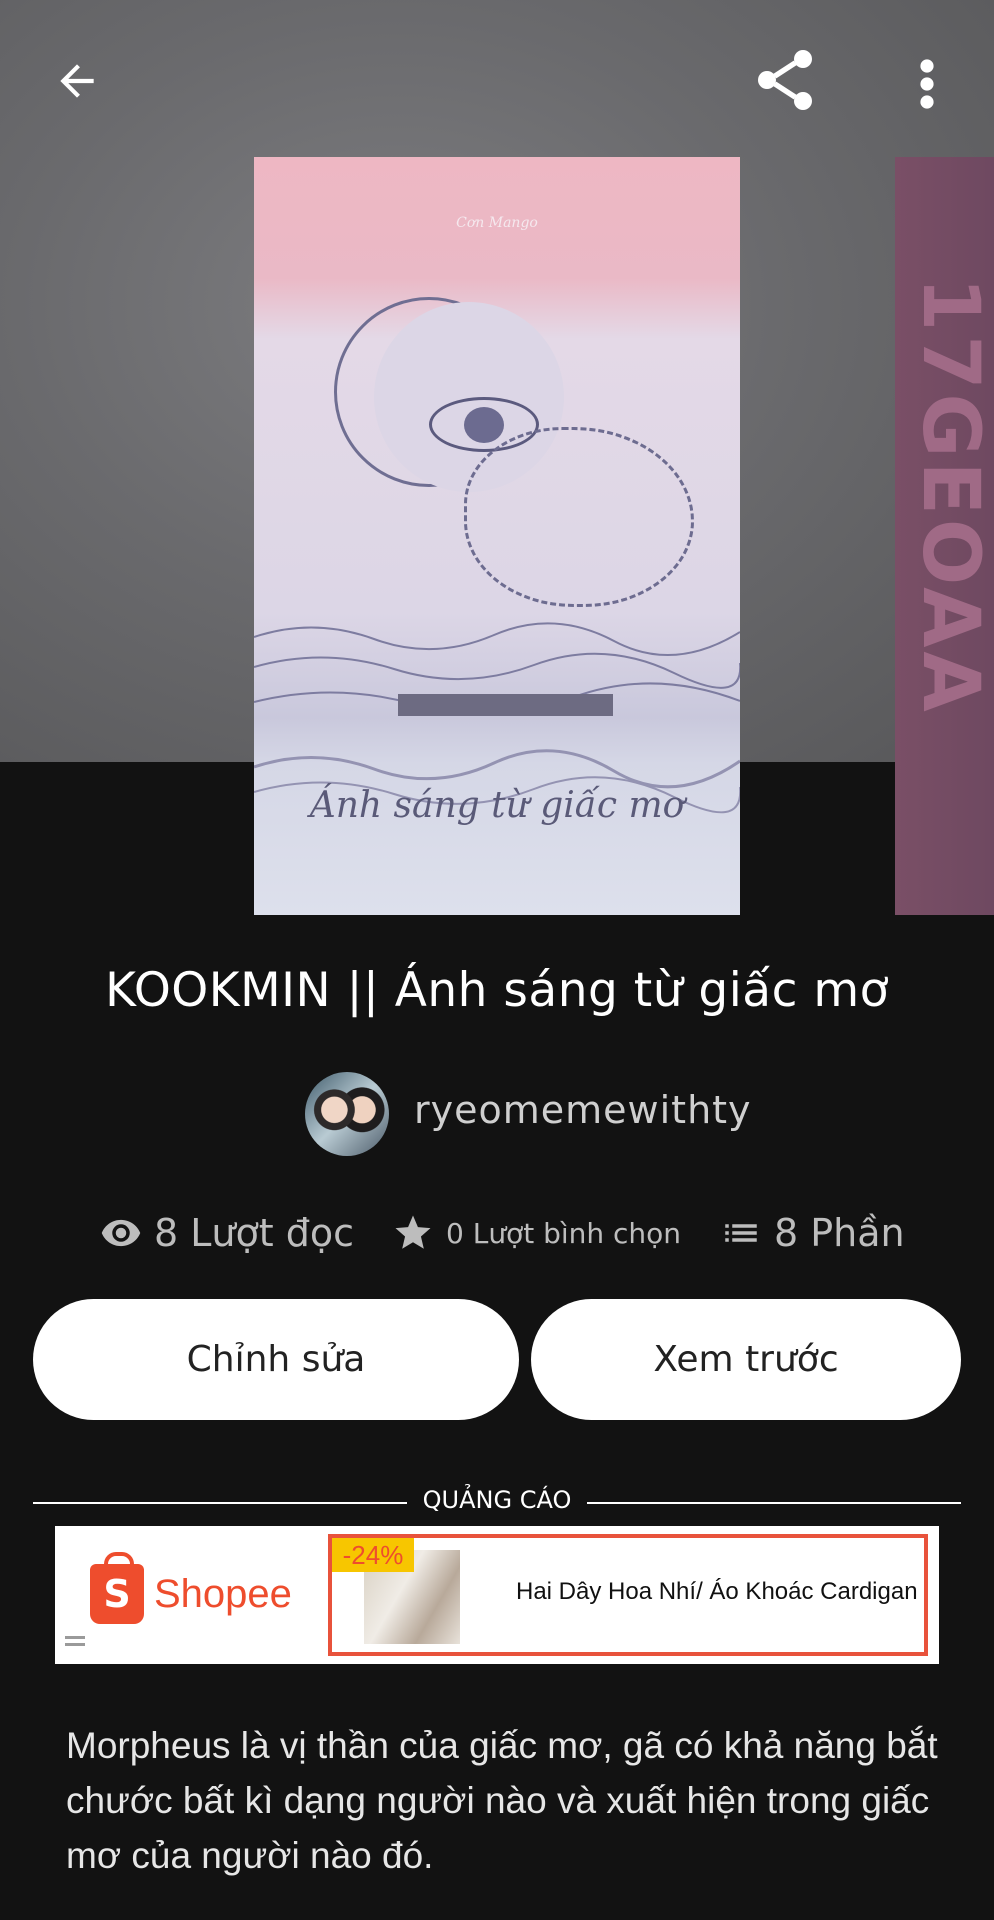 This screenshot has width=994, height=1920. What do you see at coordinates (497, 718) in the screenshot?
I see `cover-waves-drawing` at bounding box center [497, 718].